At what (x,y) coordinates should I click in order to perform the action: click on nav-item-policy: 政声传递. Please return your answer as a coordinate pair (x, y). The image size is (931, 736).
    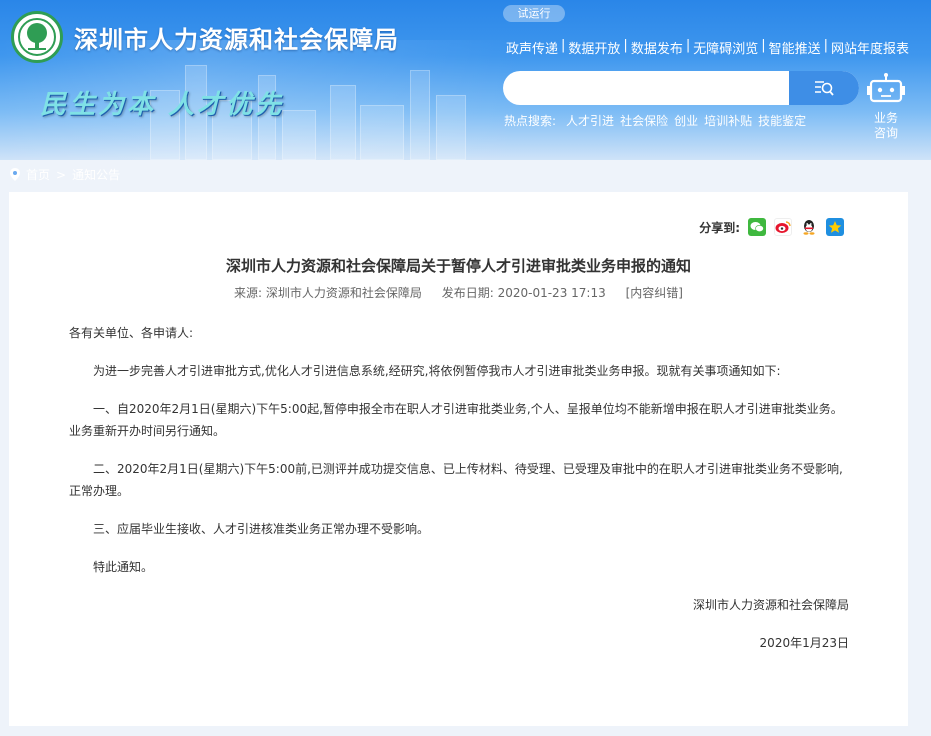
    Looking at the image, I should click on (532, 47).